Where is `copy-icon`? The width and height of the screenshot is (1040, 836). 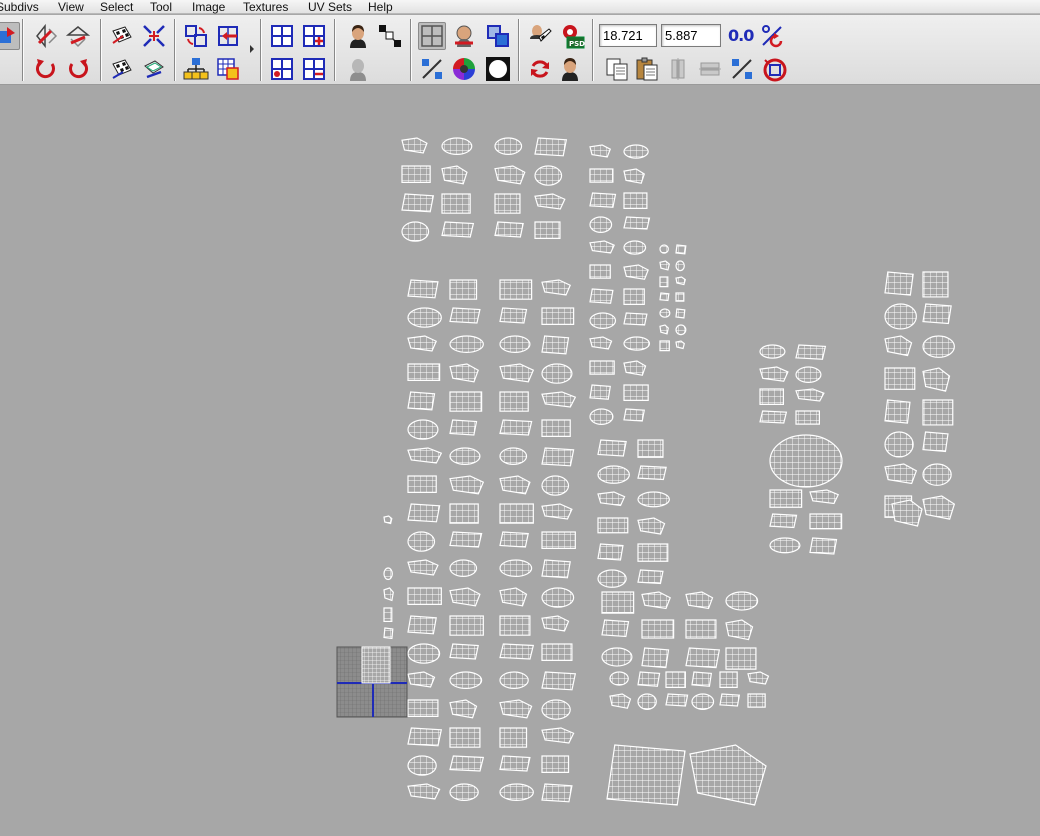
copy-icon is located at coordinates (617, 69).